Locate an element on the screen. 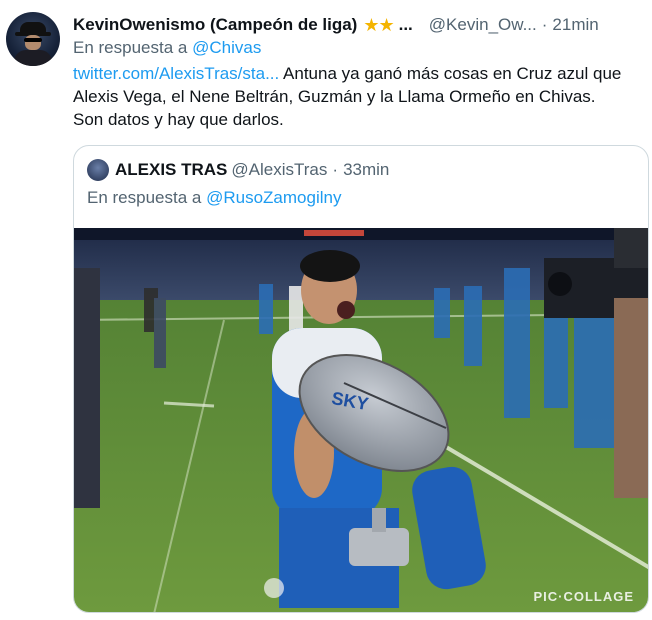 The height and width of the screenshot is (620, 652). pic-collage-watermark: PIC·COLLAGE is located at coordinates (583, 596).